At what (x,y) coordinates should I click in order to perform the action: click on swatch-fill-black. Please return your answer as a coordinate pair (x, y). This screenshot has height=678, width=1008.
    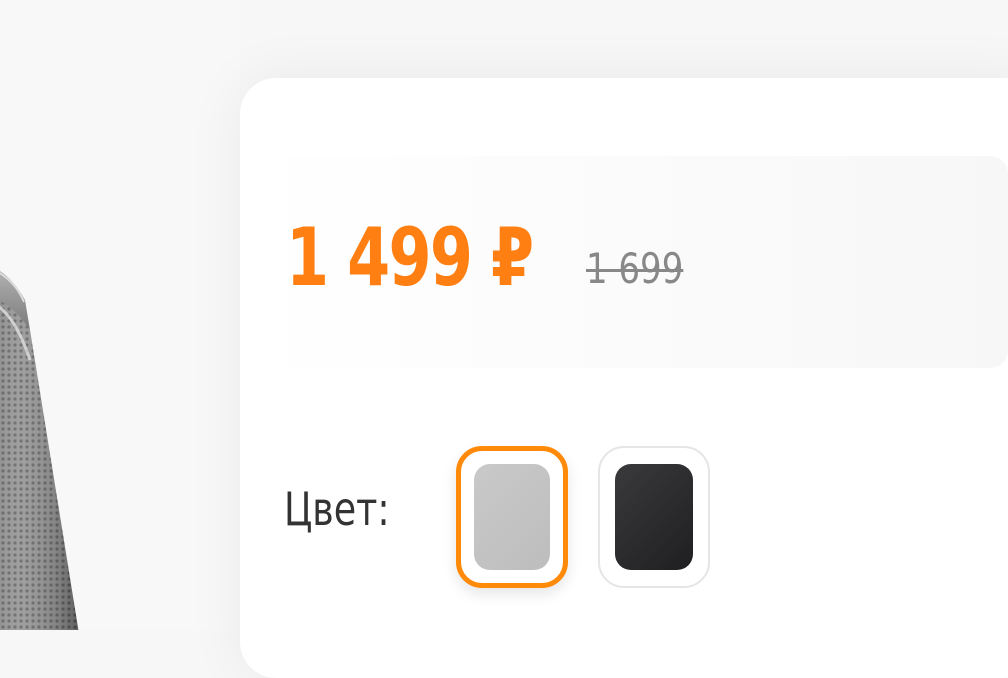
    Looking at the image, I should click on (654, 517).